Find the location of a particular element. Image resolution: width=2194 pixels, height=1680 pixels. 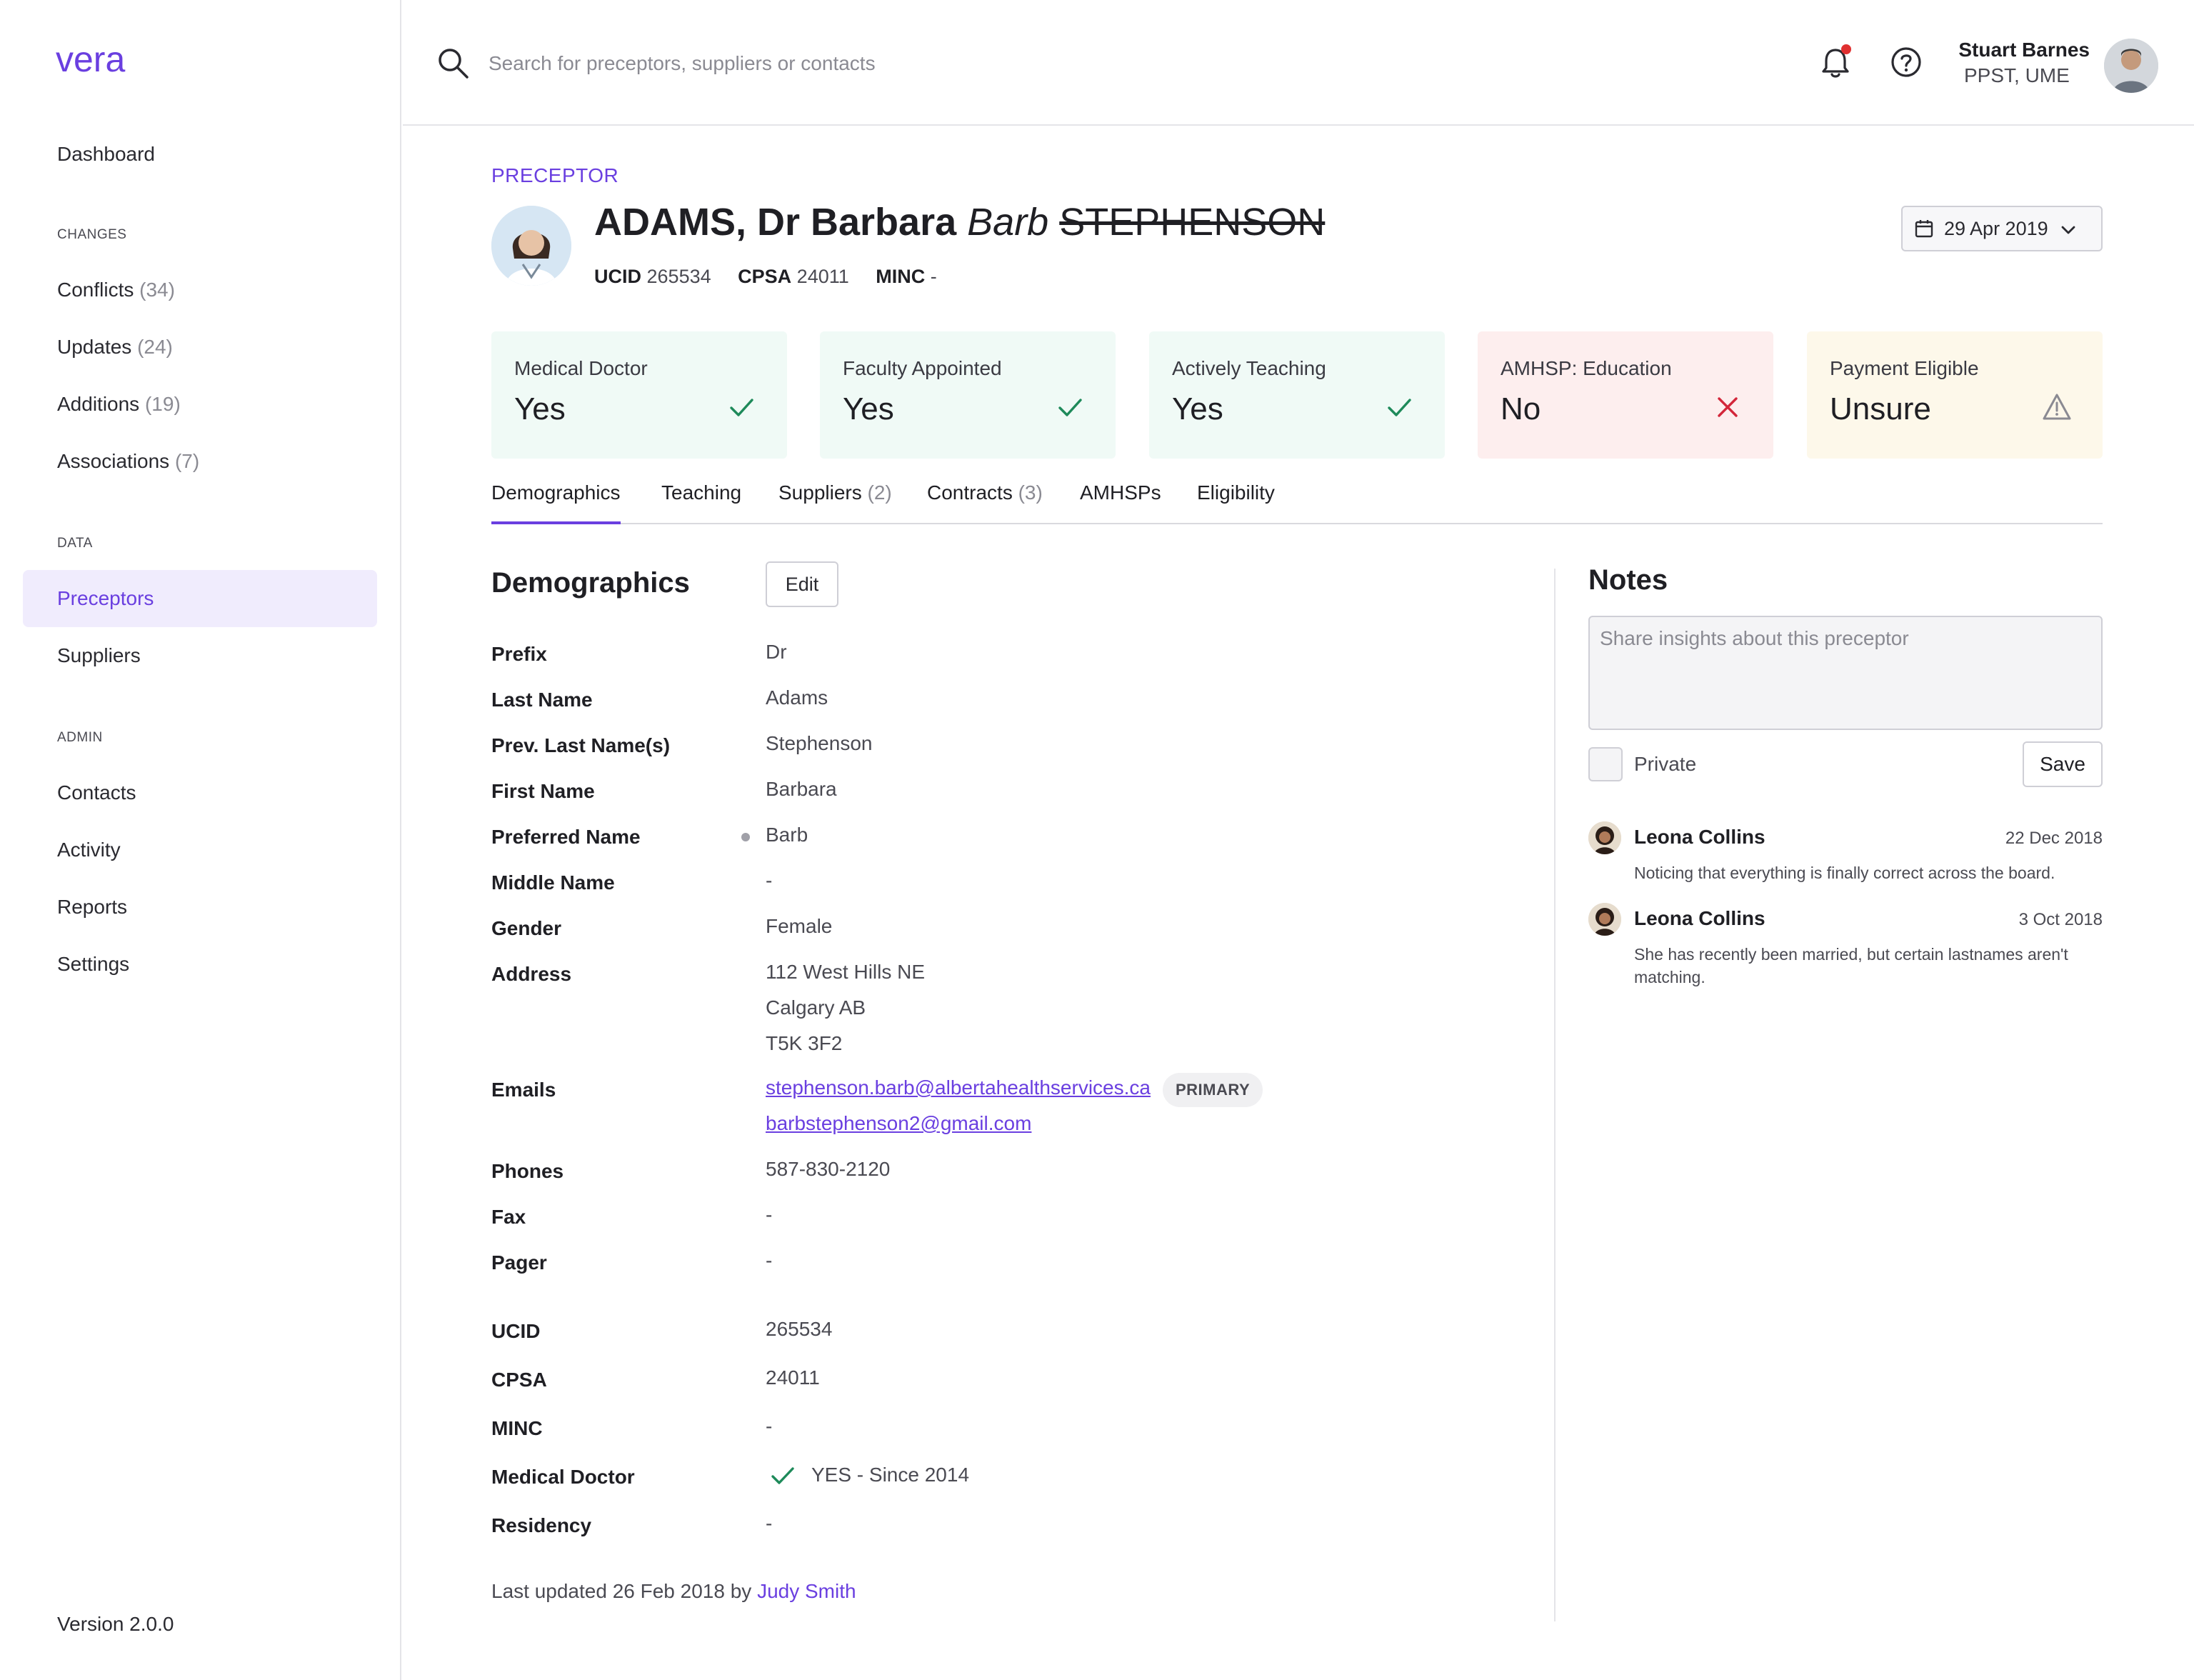

preceptor-previous-last-name: STEPHENSON is located at coordinates (1193, 222).